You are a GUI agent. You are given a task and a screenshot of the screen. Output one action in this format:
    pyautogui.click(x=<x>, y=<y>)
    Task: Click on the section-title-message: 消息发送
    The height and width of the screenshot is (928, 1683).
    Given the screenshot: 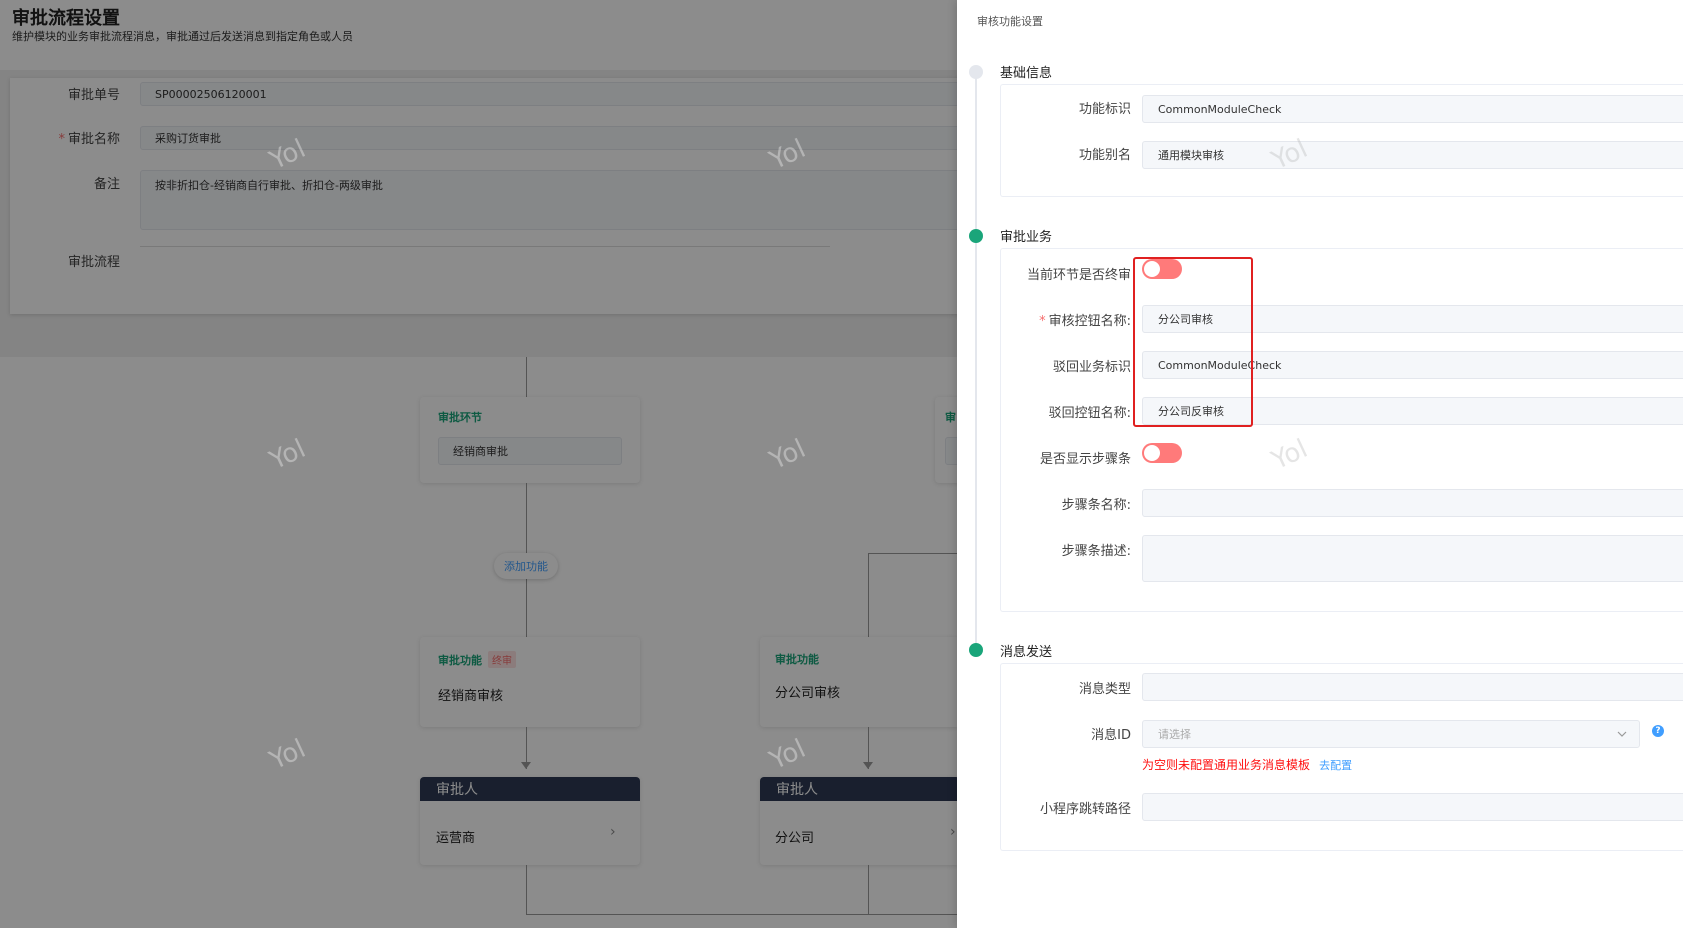 What is the action you would take?
    pyautogui.click(x=1026, y=652)
    